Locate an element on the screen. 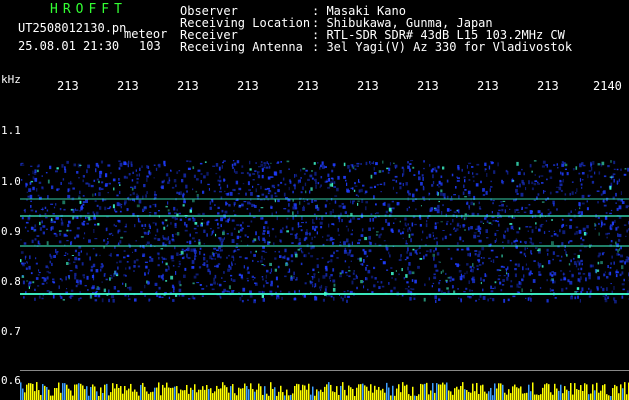 This screenshot has height=400, width=629. level-separator is located at coordinates (324, 370).